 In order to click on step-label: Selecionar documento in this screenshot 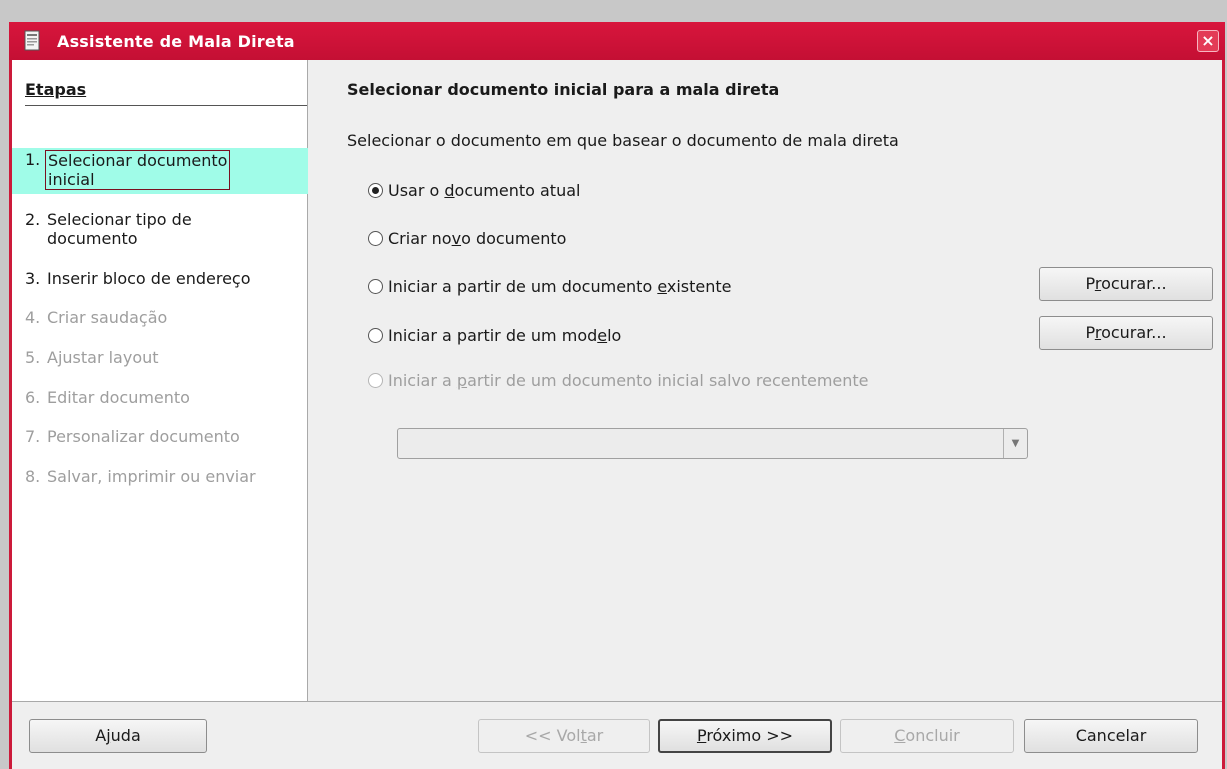, I will do `click(138, 160)`.